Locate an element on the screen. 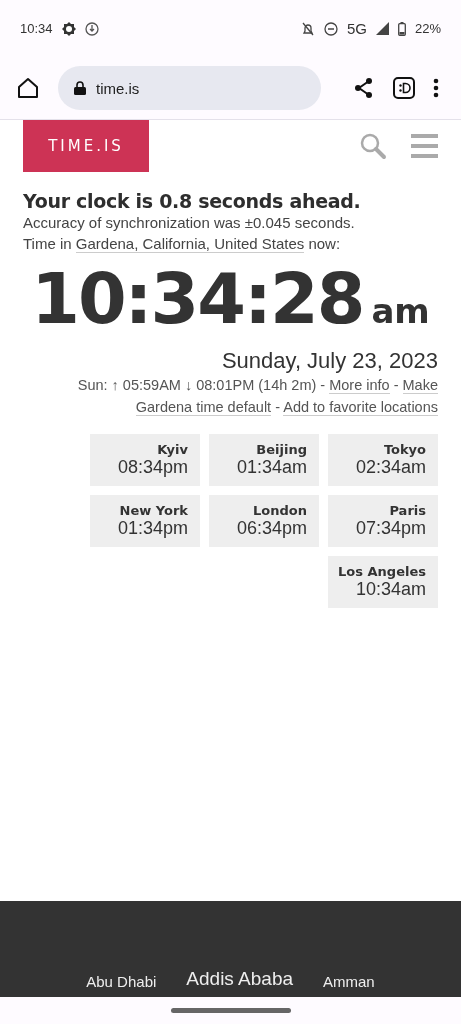 The width and height of the screenshot is (461, 1024). home-icon is located at coordinates (28, 88).